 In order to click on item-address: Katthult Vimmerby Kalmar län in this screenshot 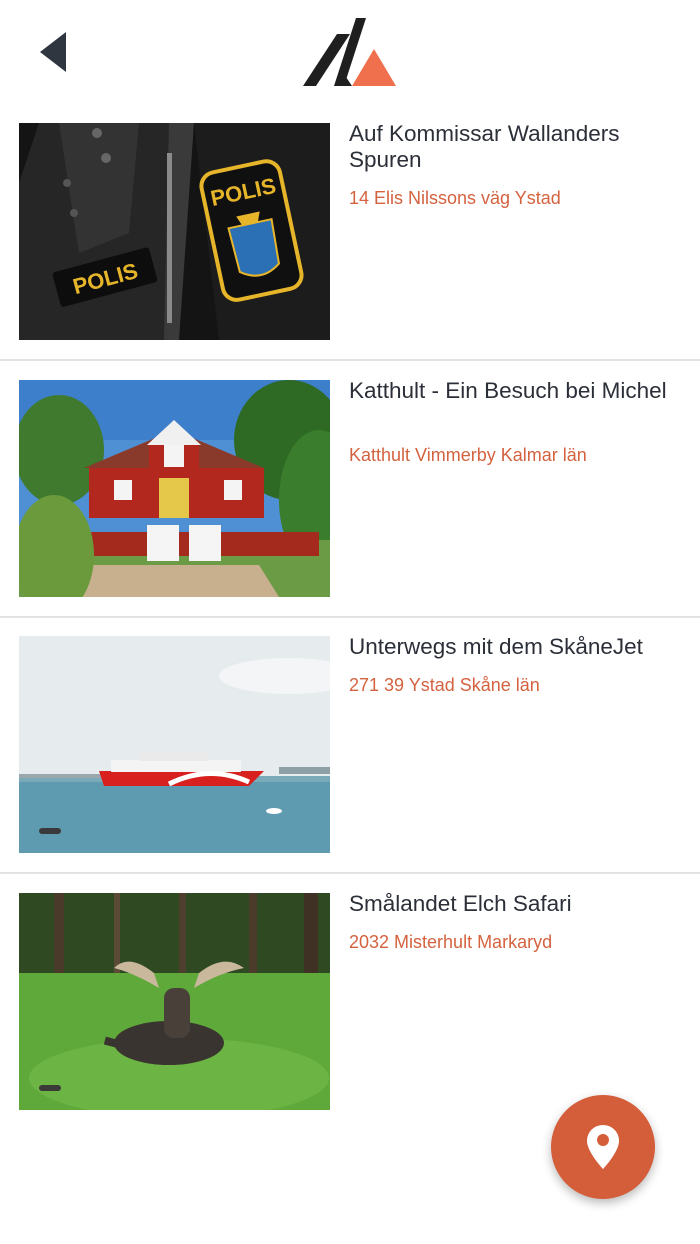, I will do `click(468, 454)`.